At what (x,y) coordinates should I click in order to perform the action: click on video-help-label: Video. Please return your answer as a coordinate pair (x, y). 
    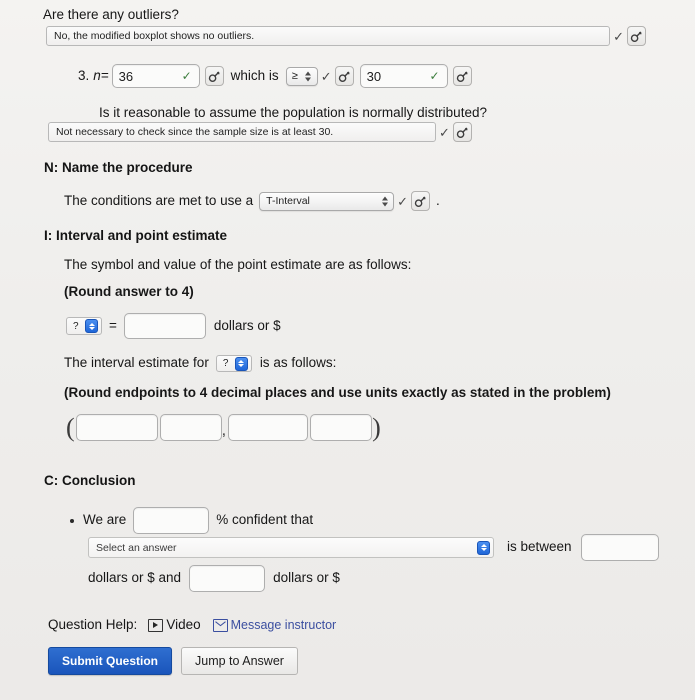
    Looking at the image, I should click on (183, 624).